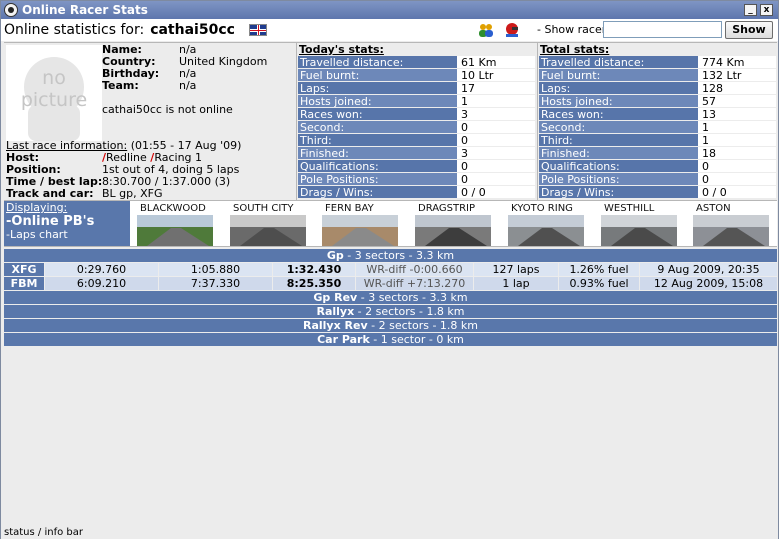 The width and height of the screenshot is (779, 539). I want to click on stat-row: Races won: 3, so click(416, 114).